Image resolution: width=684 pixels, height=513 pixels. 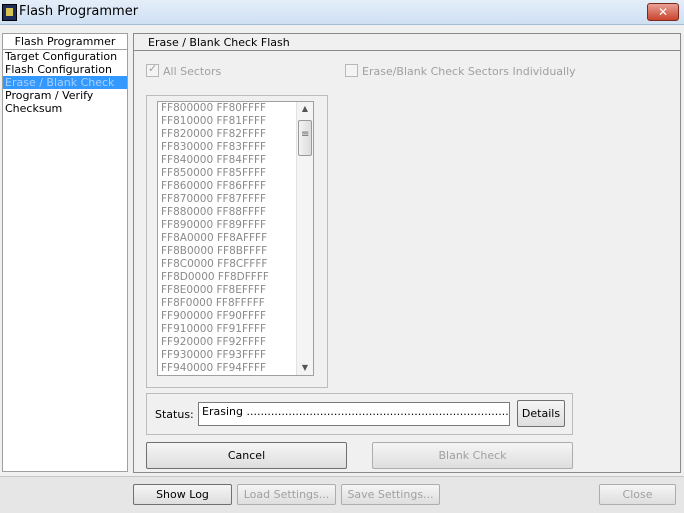 What do you see at coordinates (65, 42) in the screenshot?
I see `nav-header: Flash Programmer` at bounding box center [65, 42].